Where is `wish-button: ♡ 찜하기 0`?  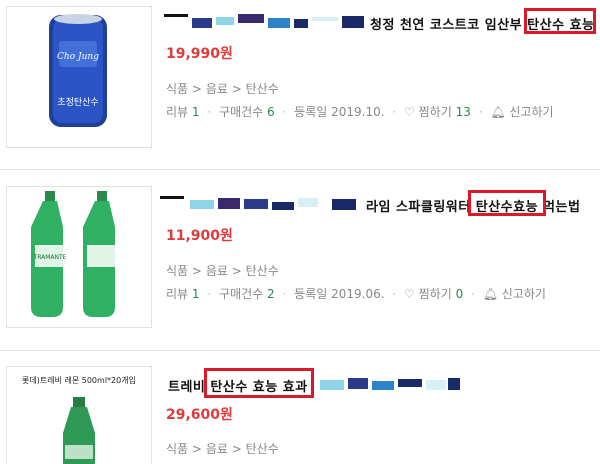 wish-button: ♡ 찜하기 0 is located at coordinates (435, 294).